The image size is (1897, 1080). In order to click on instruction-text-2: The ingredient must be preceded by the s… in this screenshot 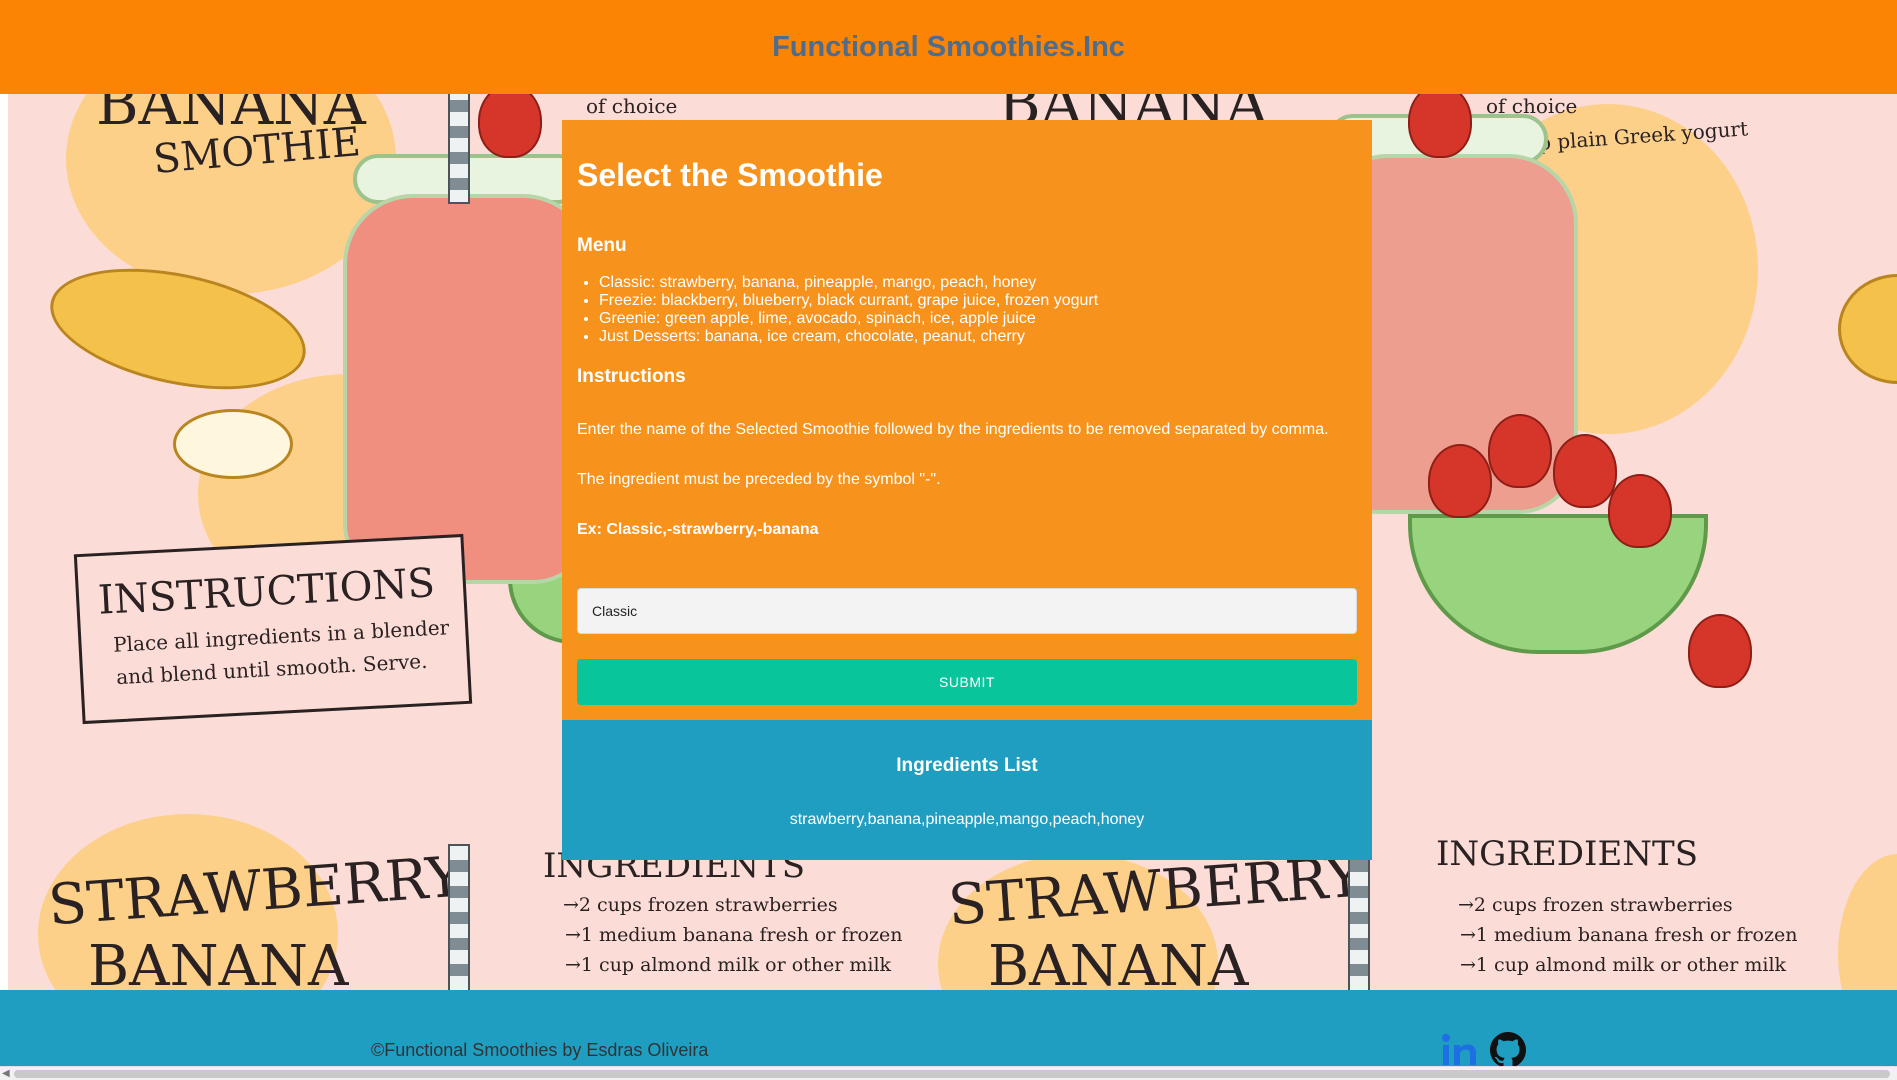, I will do `click(759, 479)`.